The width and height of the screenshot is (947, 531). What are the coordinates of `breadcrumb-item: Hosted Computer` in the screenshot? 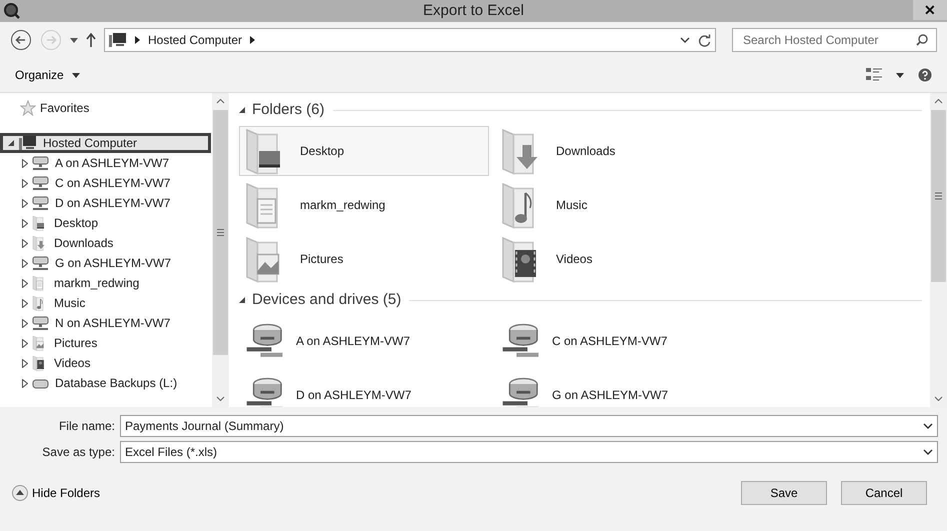 It's located at (195, 40).